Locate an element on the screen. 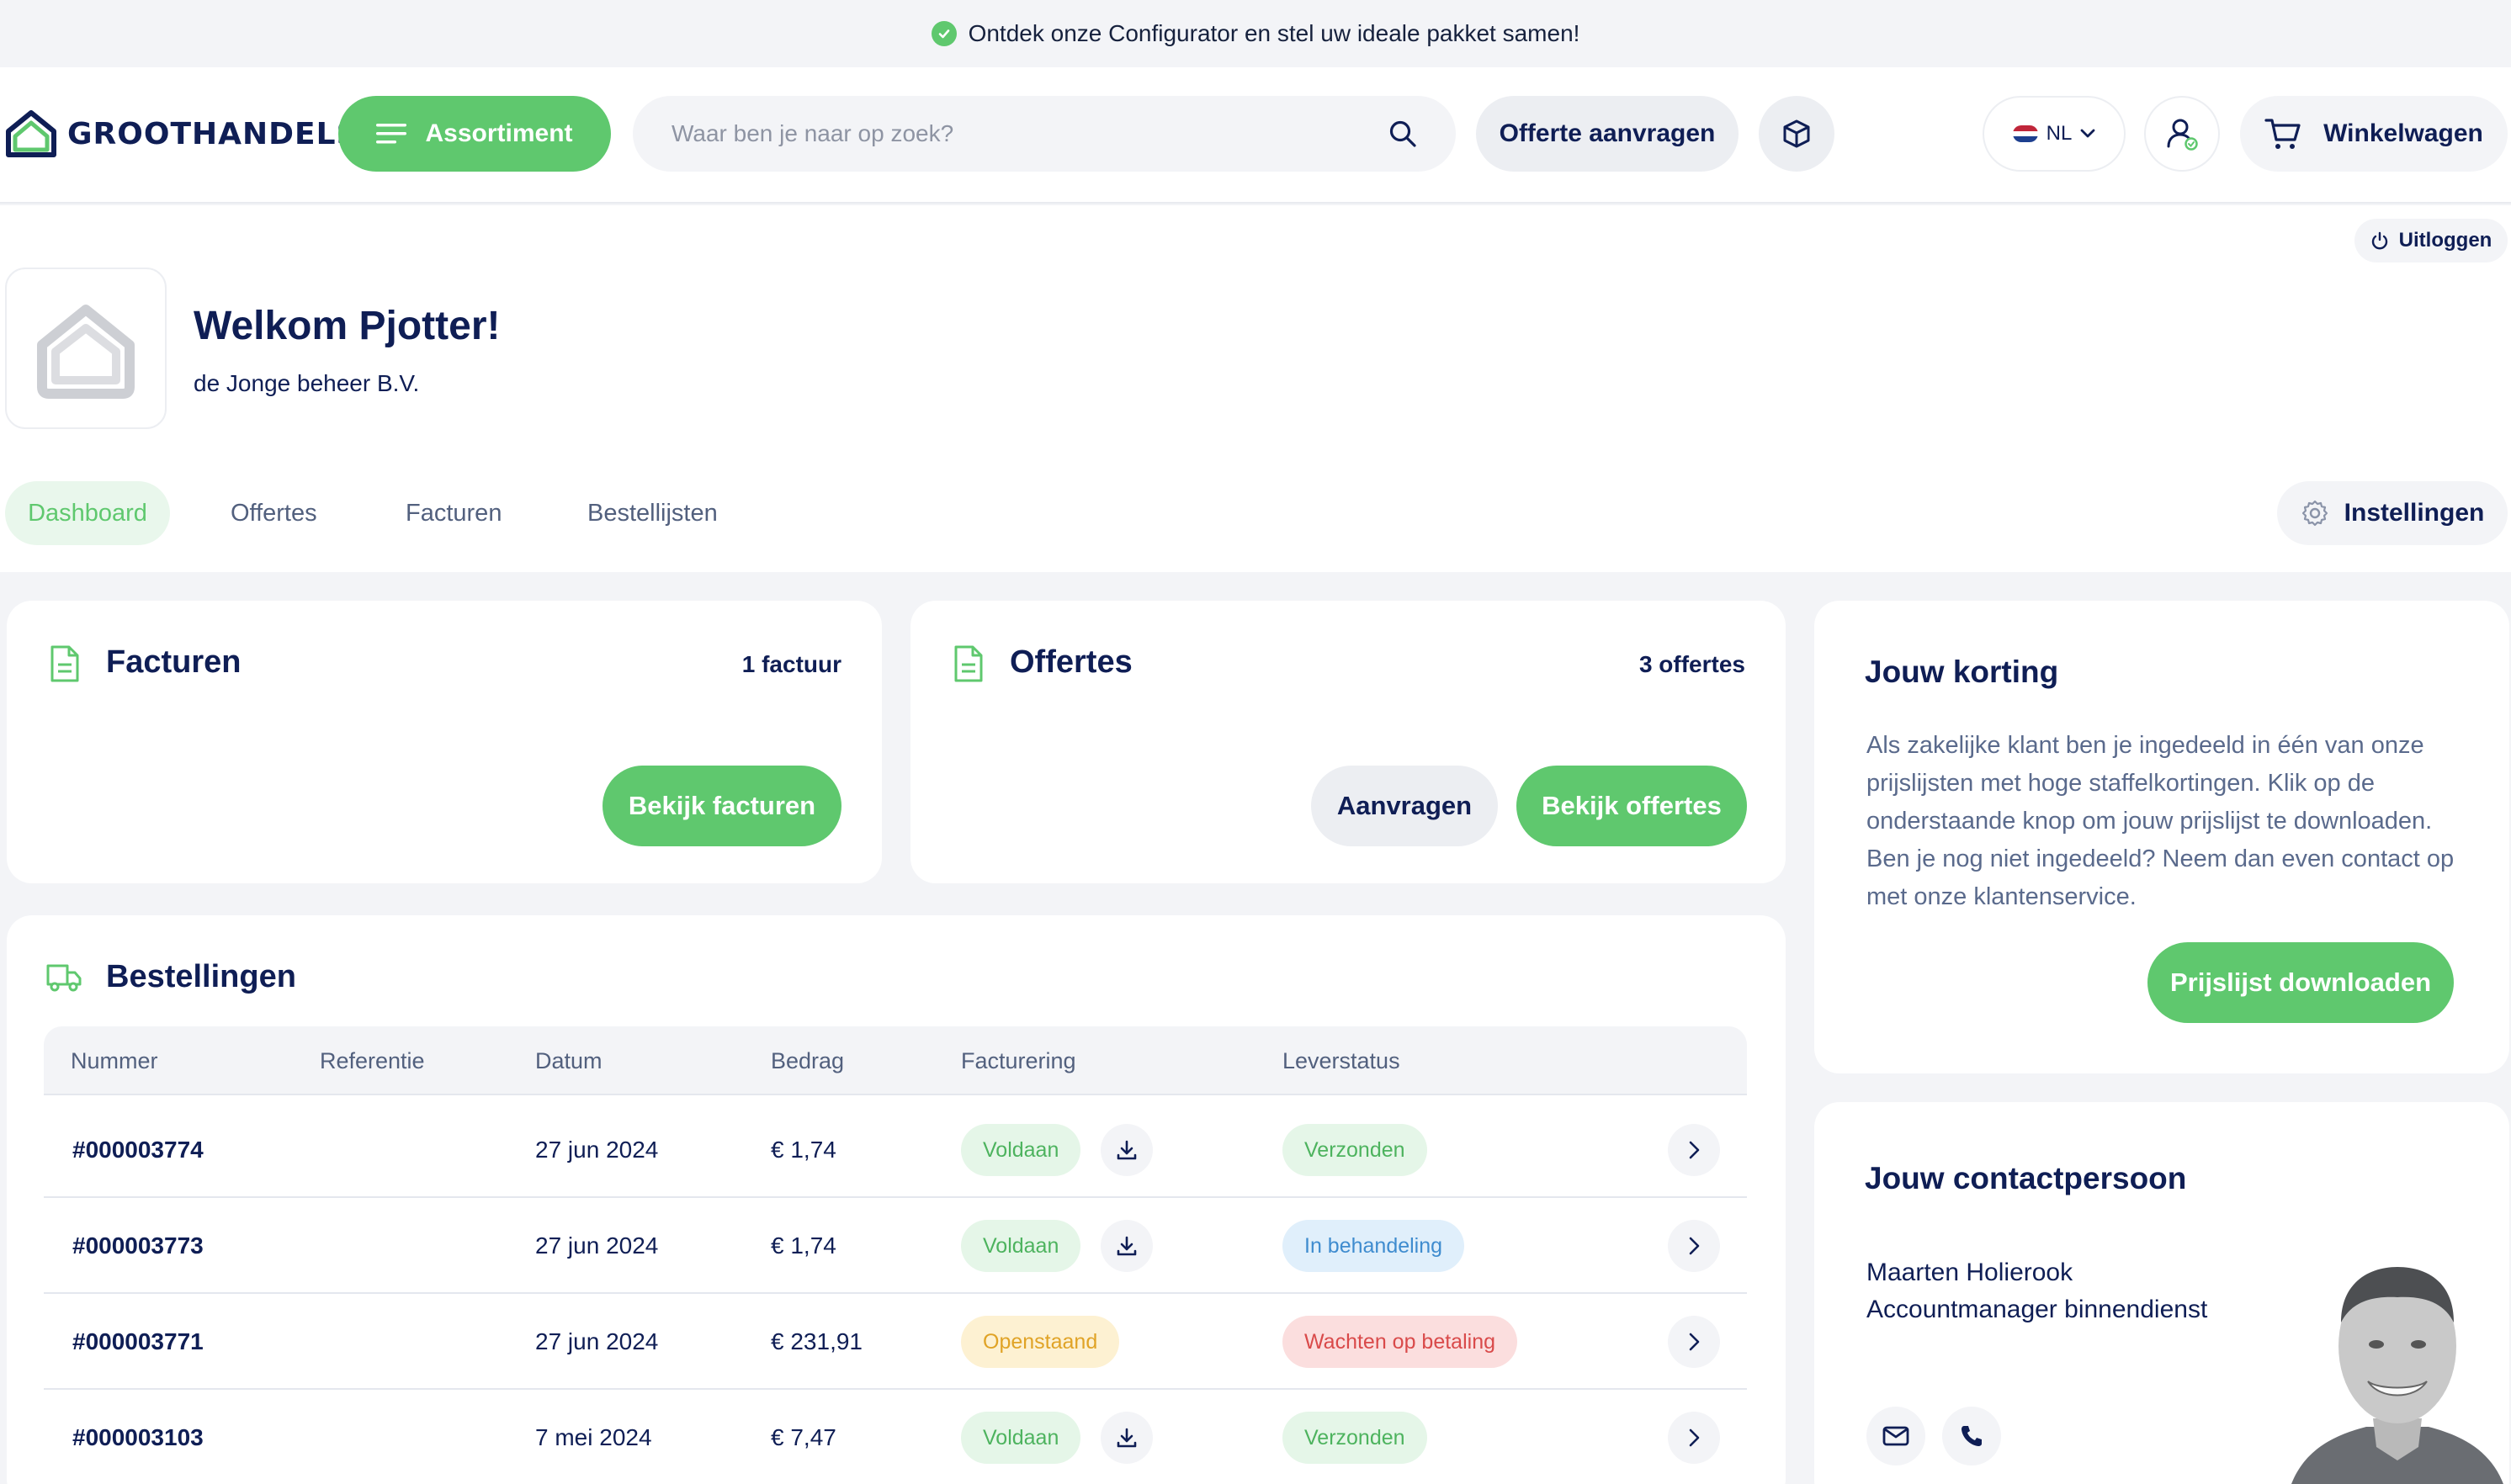 The height and width of the screenshot is (1484, 2511). menu-icon is located at coordinates (391, 134).